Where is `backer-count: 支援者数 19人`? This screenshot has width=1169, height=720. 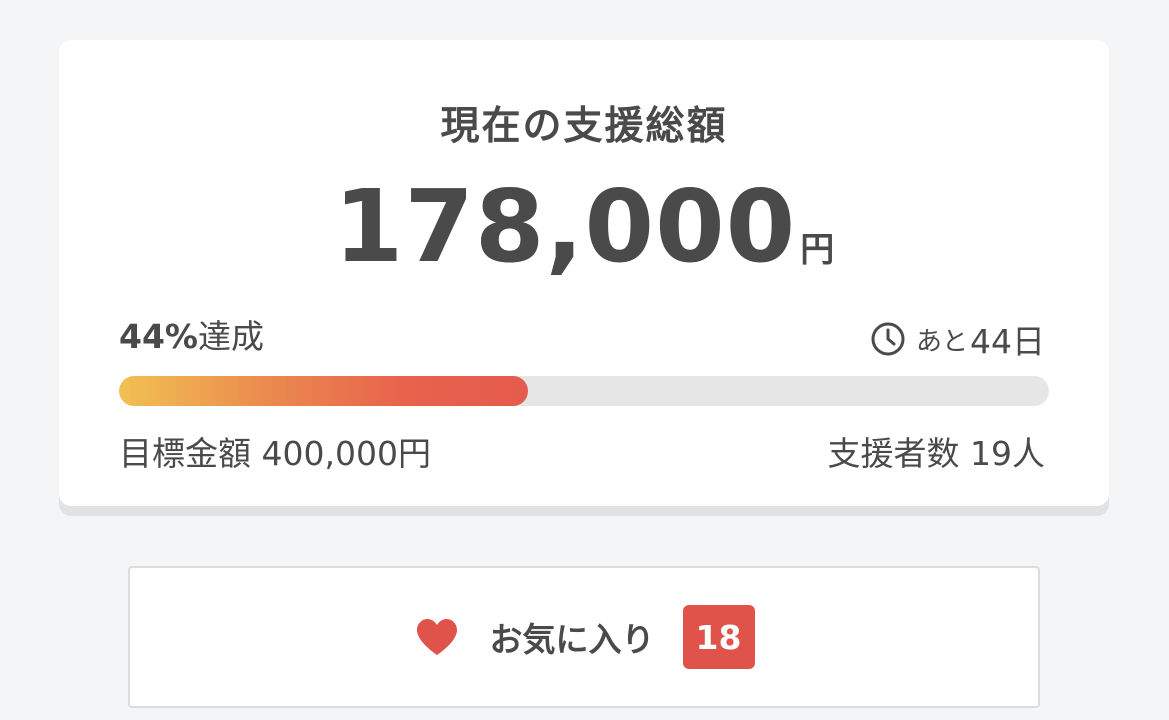
backer-count: 支援者数 19人 is located at coordinates (936, 453).